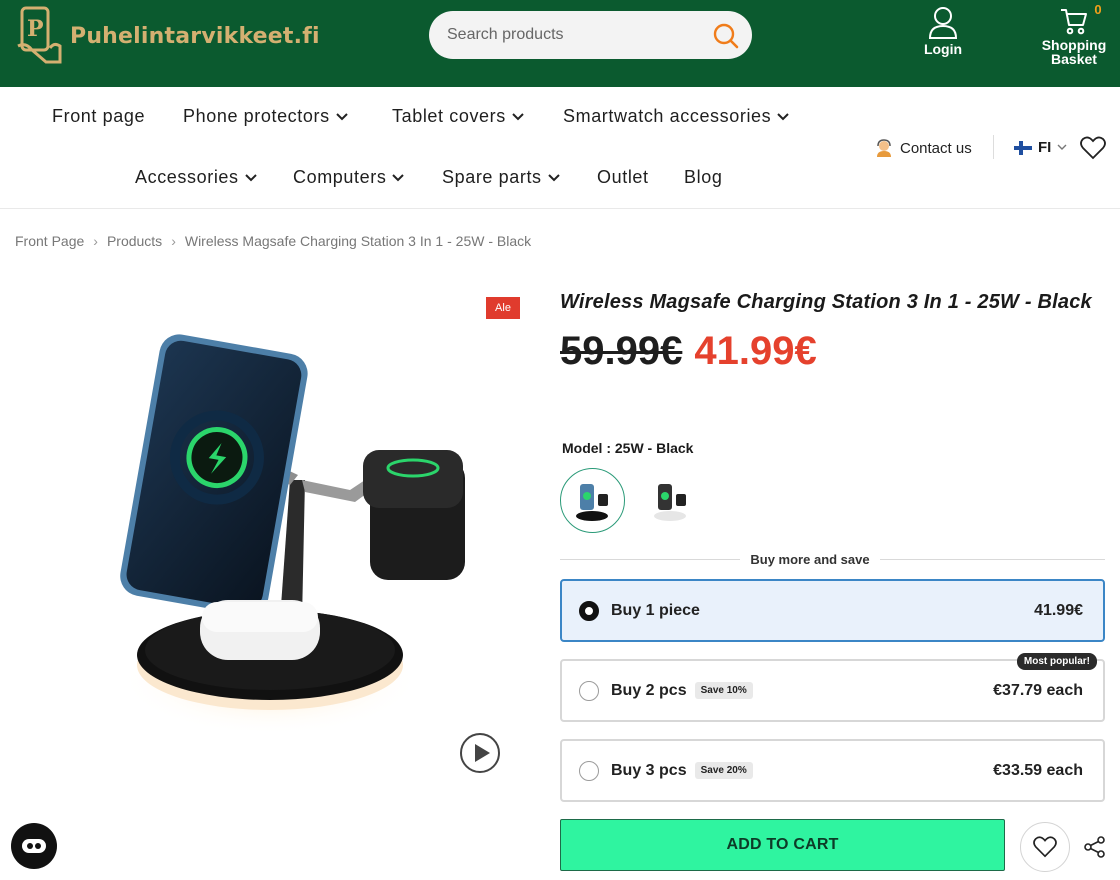  What do you see at coordinates (1045, 147) in the screenshot?
I see `language-label: FI` at bounding box center [1045, 147].